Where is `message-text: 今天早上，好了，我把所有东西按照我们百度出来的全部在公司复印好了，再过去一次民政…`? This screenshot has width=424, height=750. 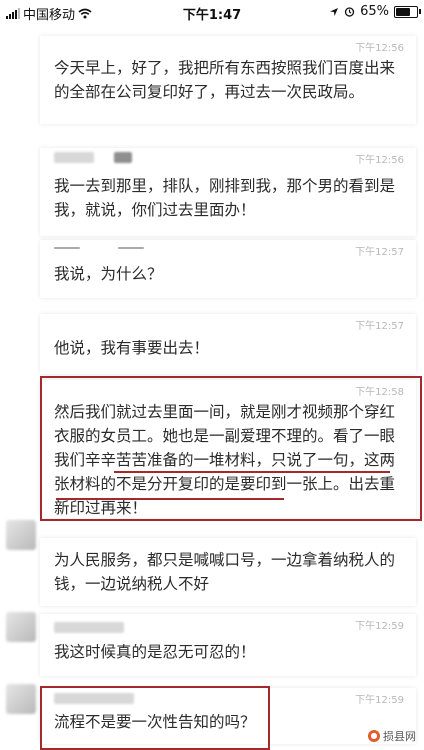 message-text: 今天早上，好了，我把所有东西按照我们百度出来的全部在公司复印好了，再过去一次民政… is located at coordinates (225, 80).